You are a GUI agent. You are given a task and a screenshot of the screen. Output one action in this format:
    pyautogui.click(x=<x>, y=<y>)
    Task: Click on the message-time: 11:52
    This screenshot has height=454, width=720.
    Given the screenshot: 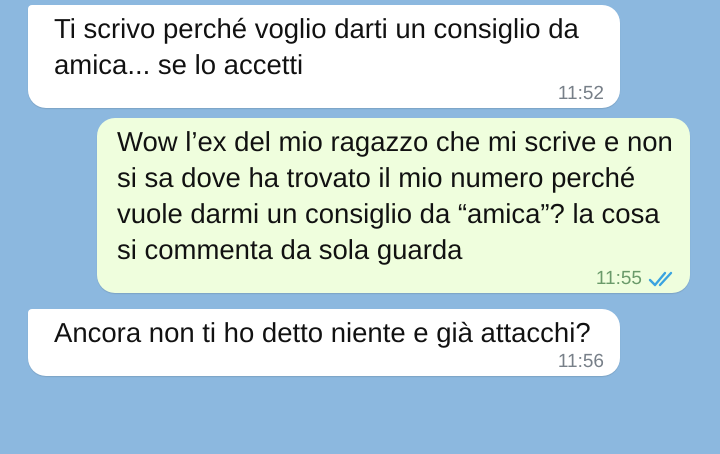 What is the action you would take?
    pyautogui.click(x=581, y=94)
    